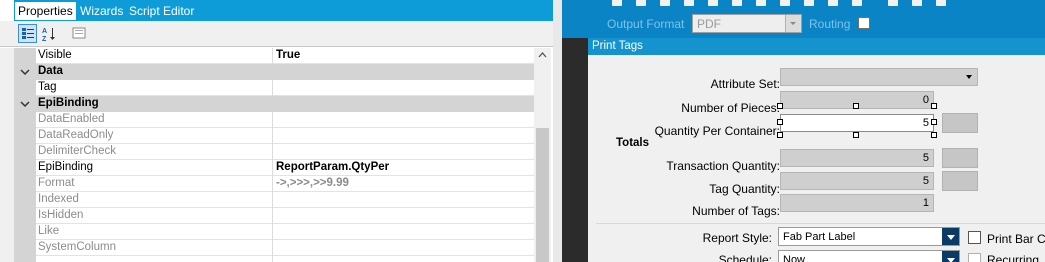  I want to click on property-row-visible: Visible True, so click(274, 56).